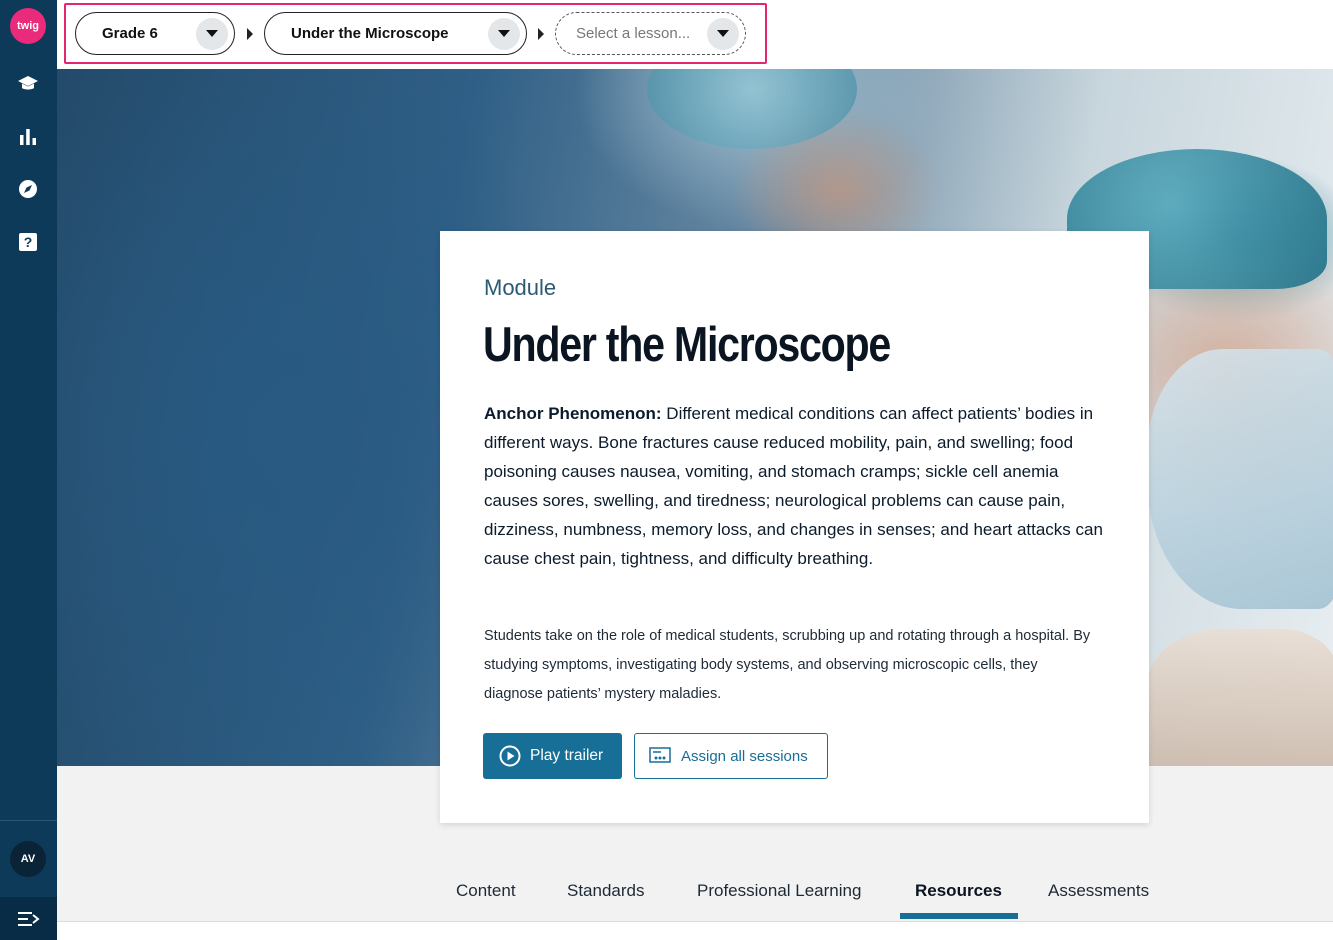  I want to click on assign-classroom-icon, so click(660, 755).